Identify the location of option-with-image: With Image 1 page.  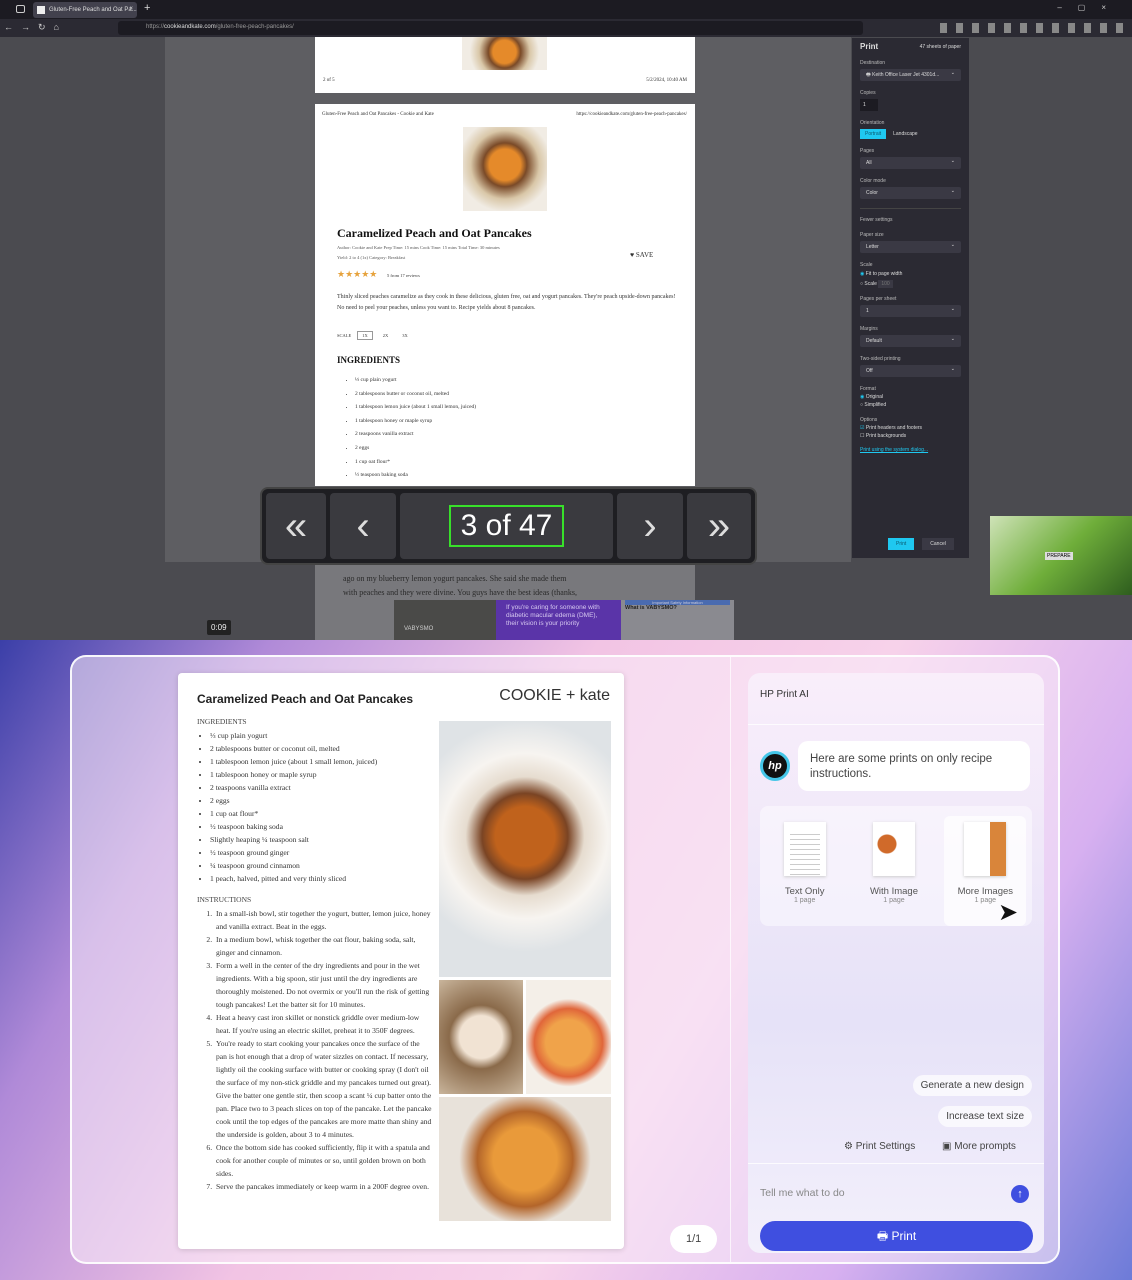
(894, 874).